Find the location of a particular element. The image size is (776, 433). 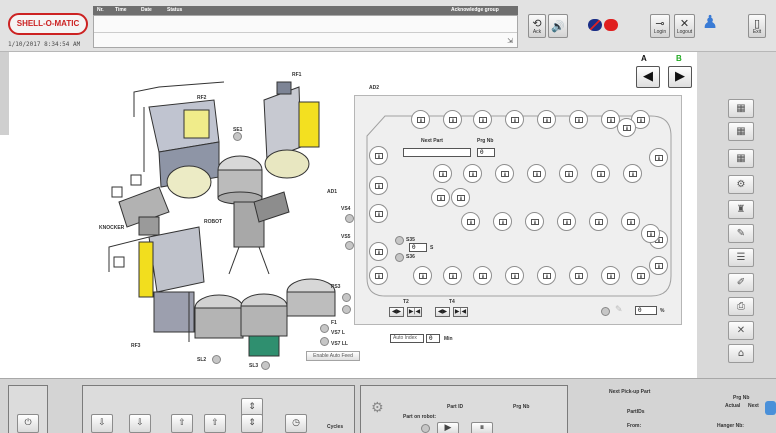

exit-button: ▯ Exit is located at coordinates (757, 26).